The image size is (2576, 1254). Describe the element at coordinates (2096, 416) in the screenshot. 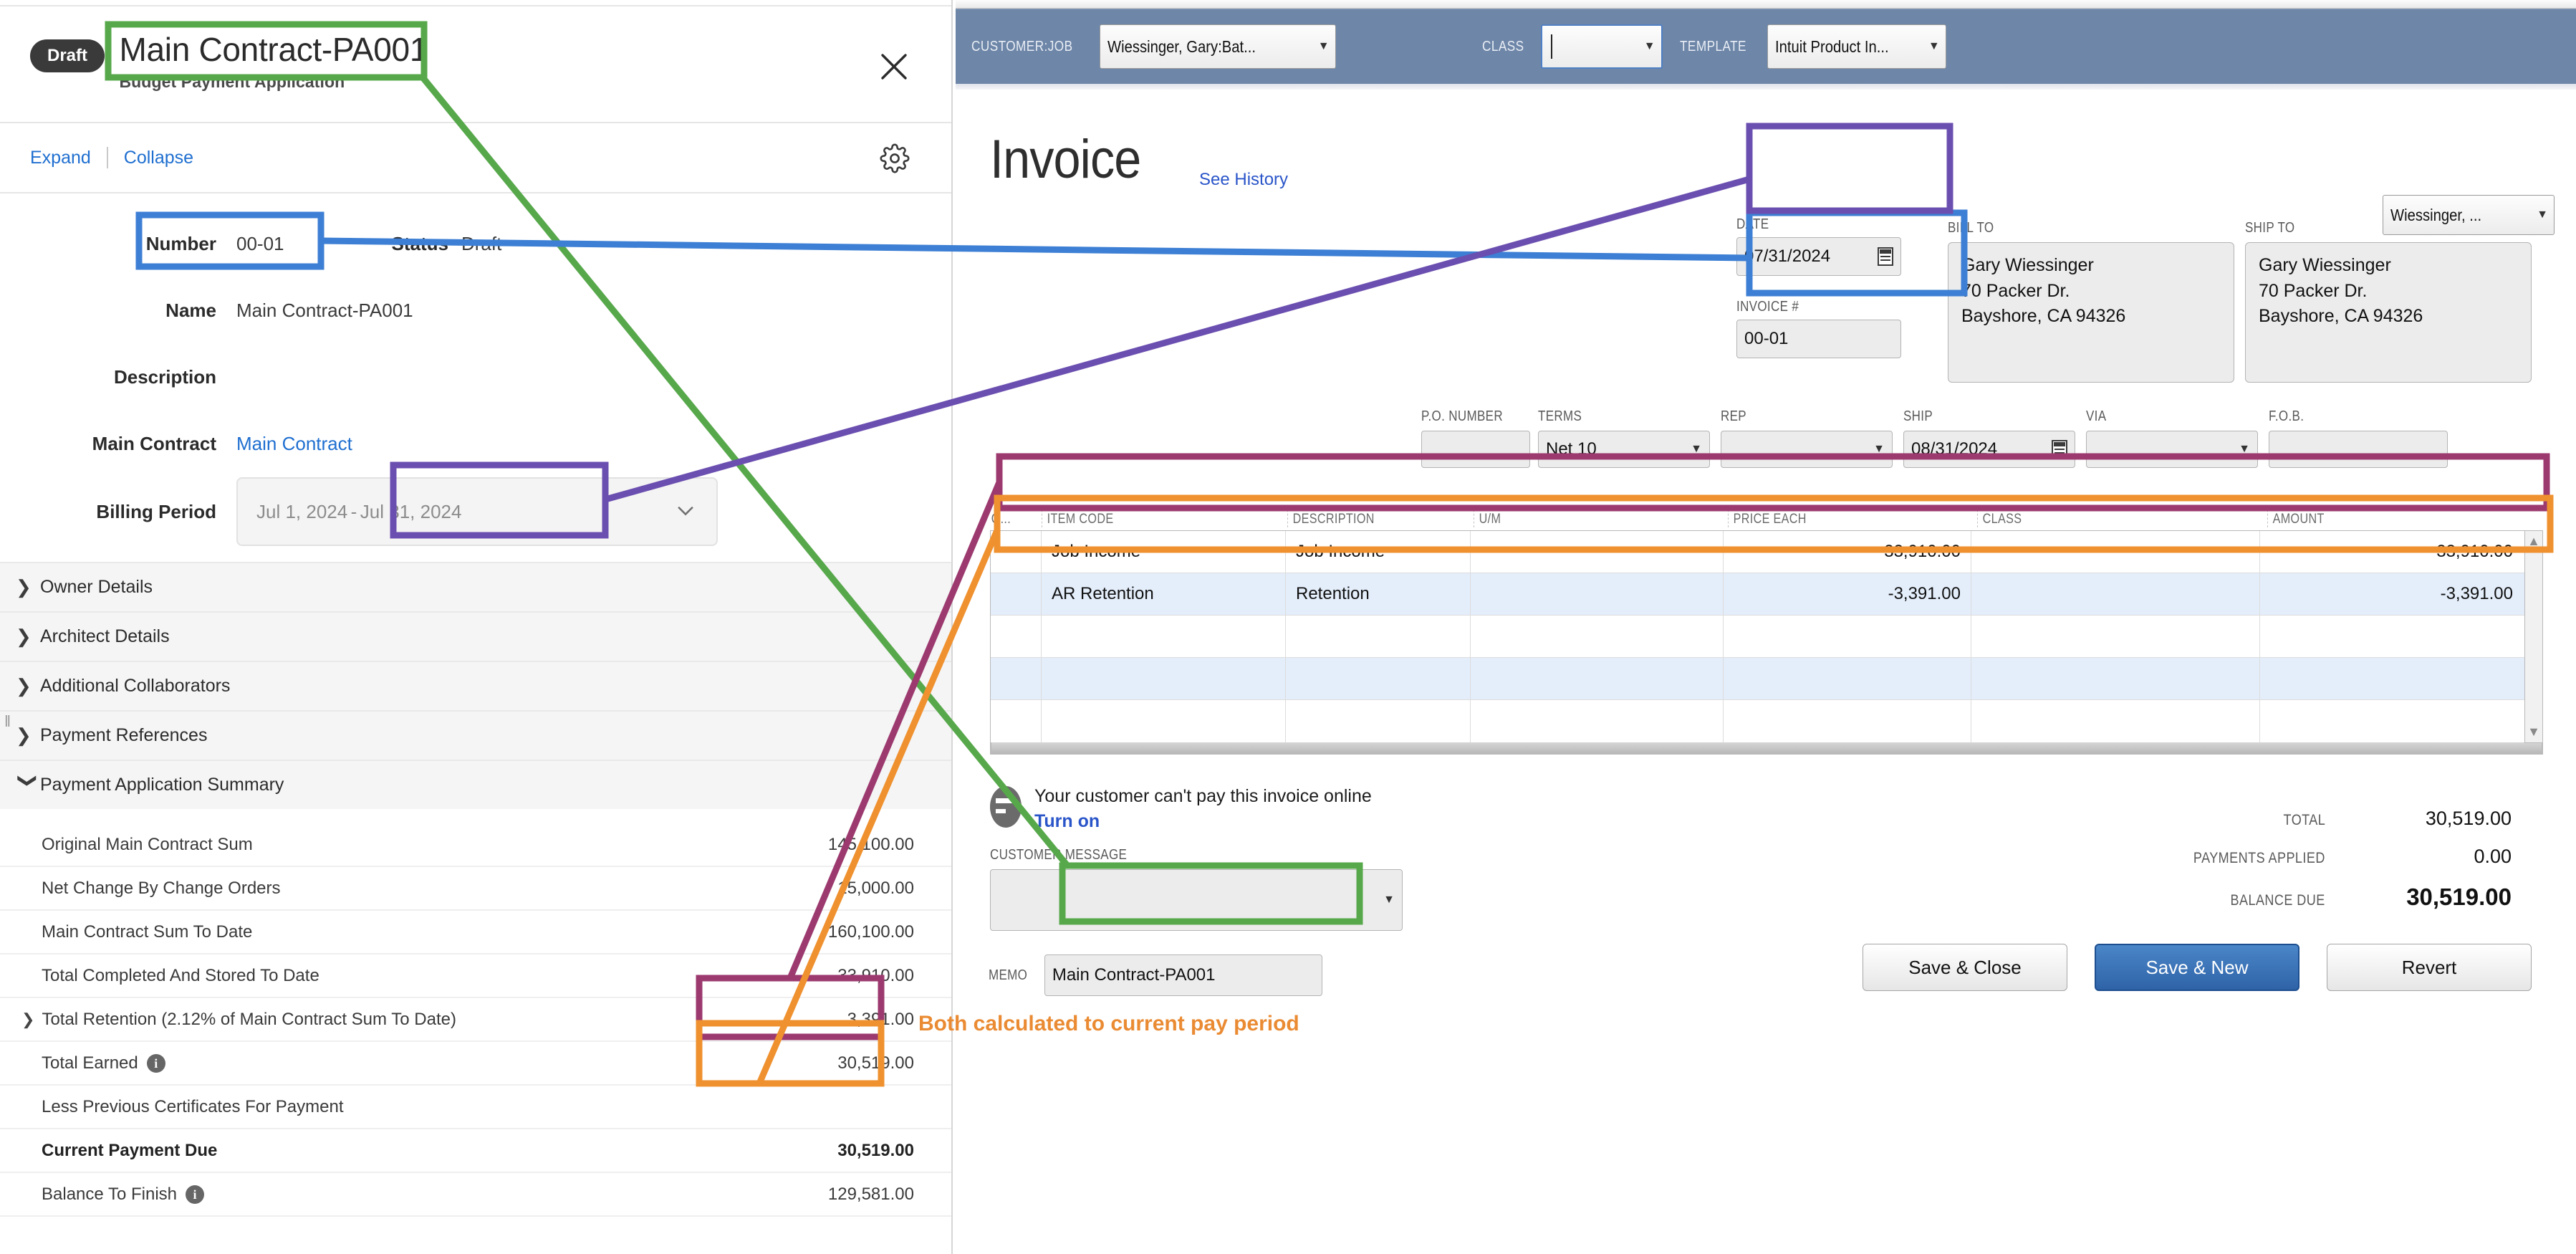

I see `via-label: VIA` at that location.